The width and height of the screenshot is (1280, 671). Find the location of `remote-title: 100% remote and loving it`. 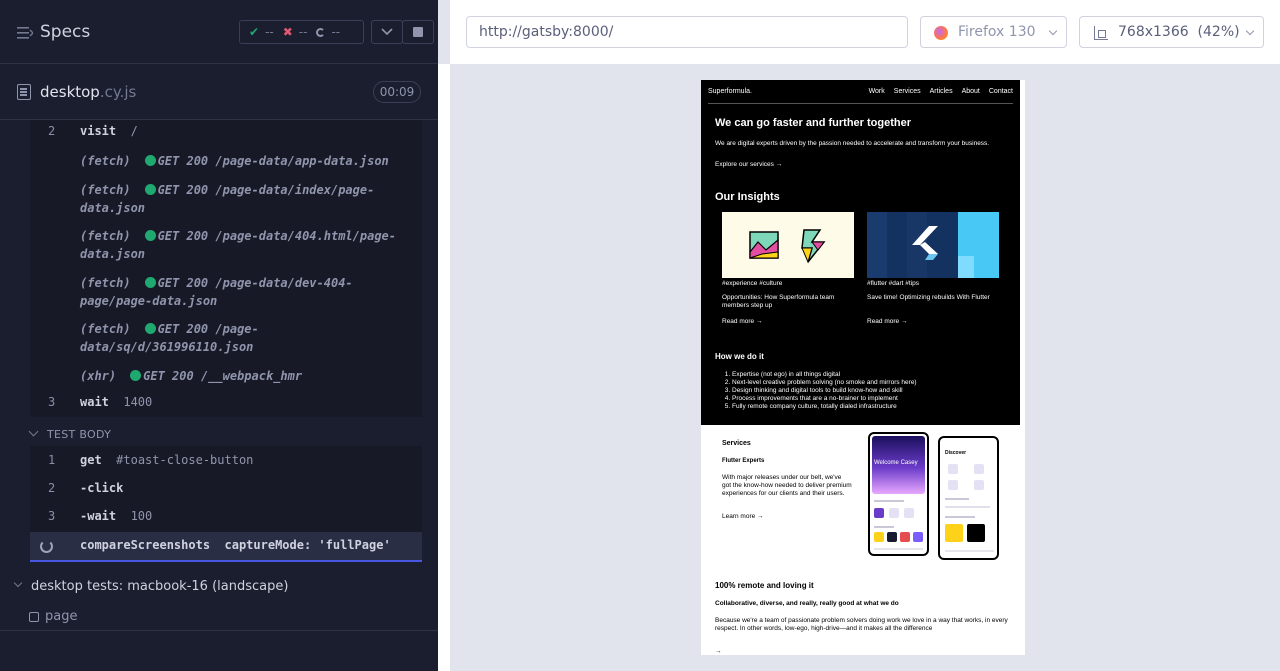

remote-title: 100% remote and loving it is located at coordinates (764, 585).